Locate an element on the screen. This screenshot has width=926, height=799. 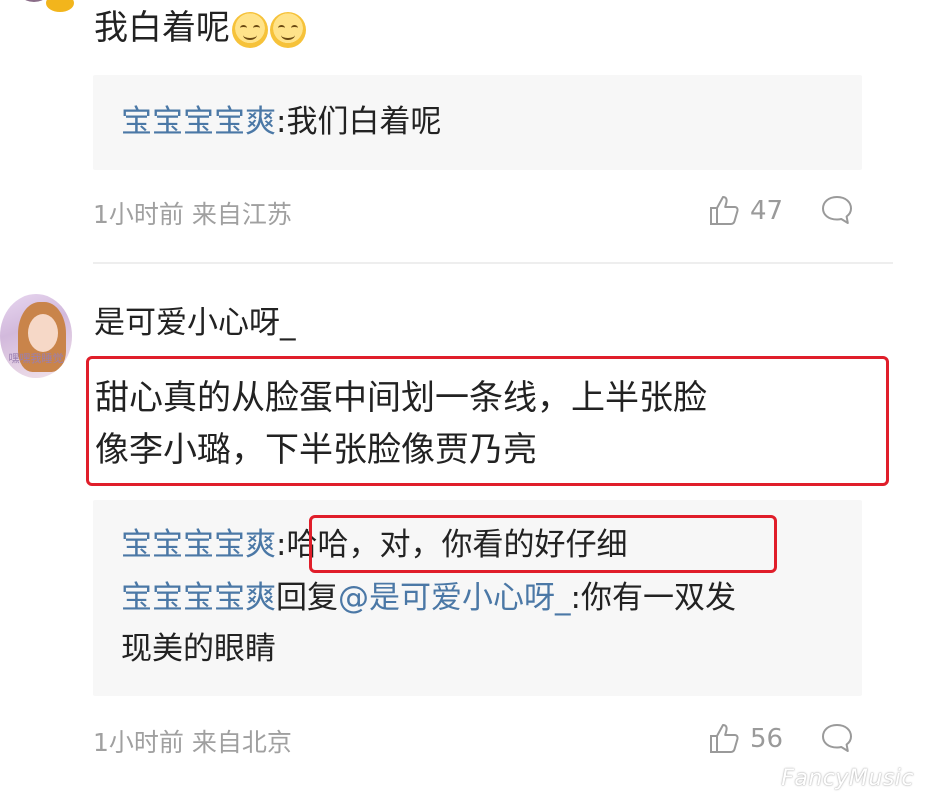
comment-text: 我白着呢 is located at coordinates (200, 28).